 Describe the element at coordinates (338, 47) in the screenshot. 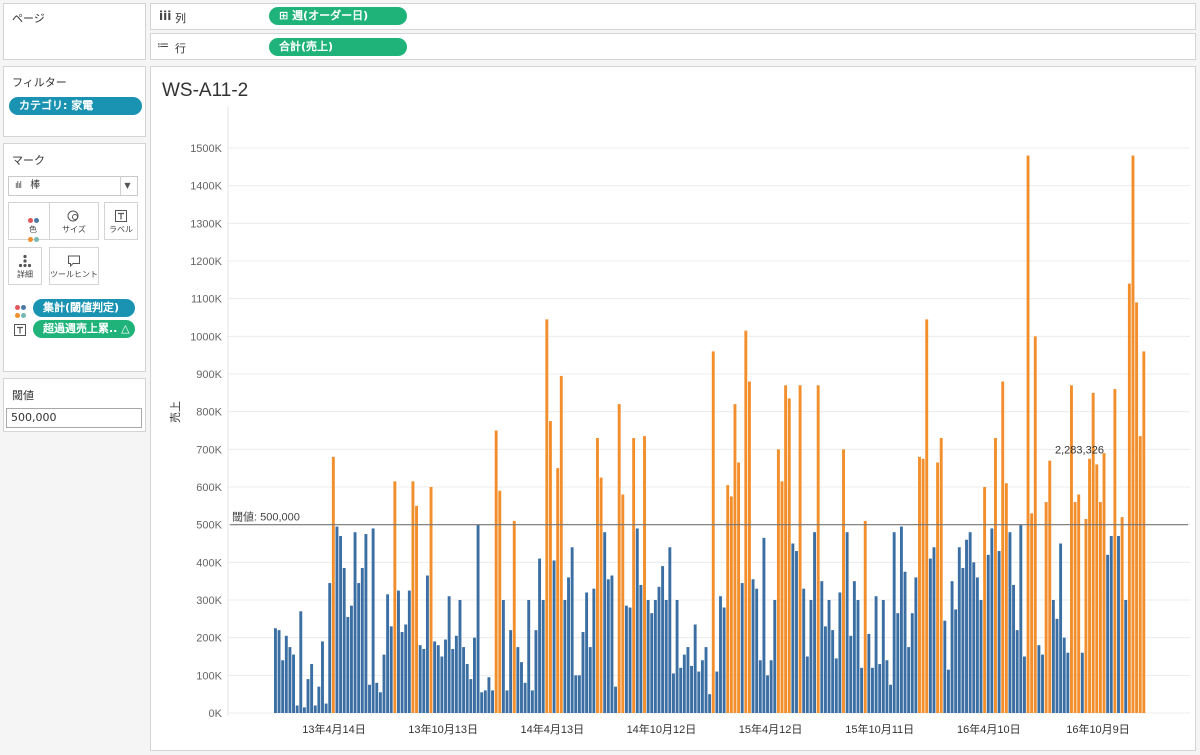

I see `rows-pill-sum-sales: 合計(売上)` at that location.